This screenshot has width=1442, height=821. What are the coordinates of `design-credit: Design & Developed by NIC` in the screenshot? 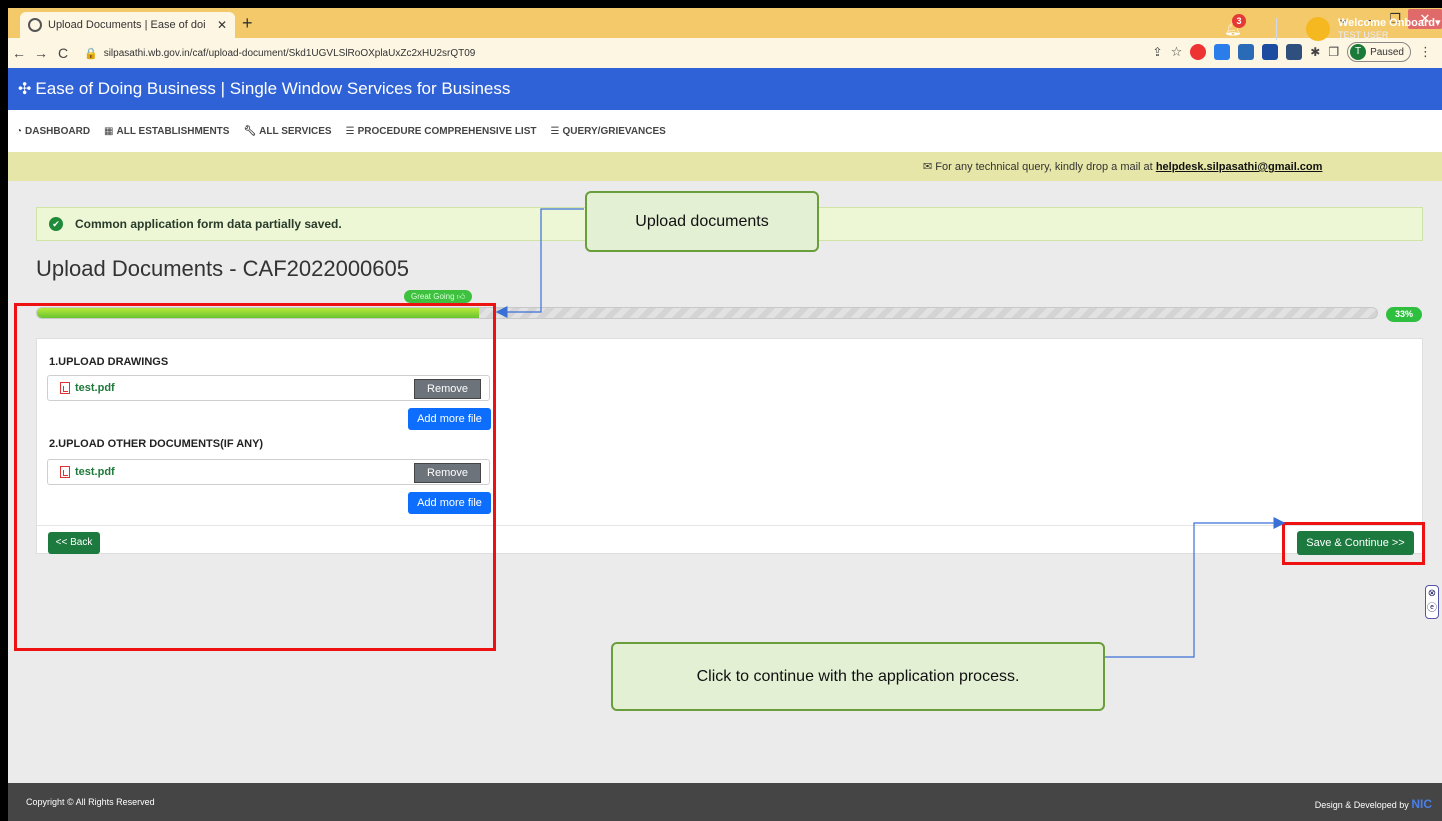 It's located at (1373, 804).